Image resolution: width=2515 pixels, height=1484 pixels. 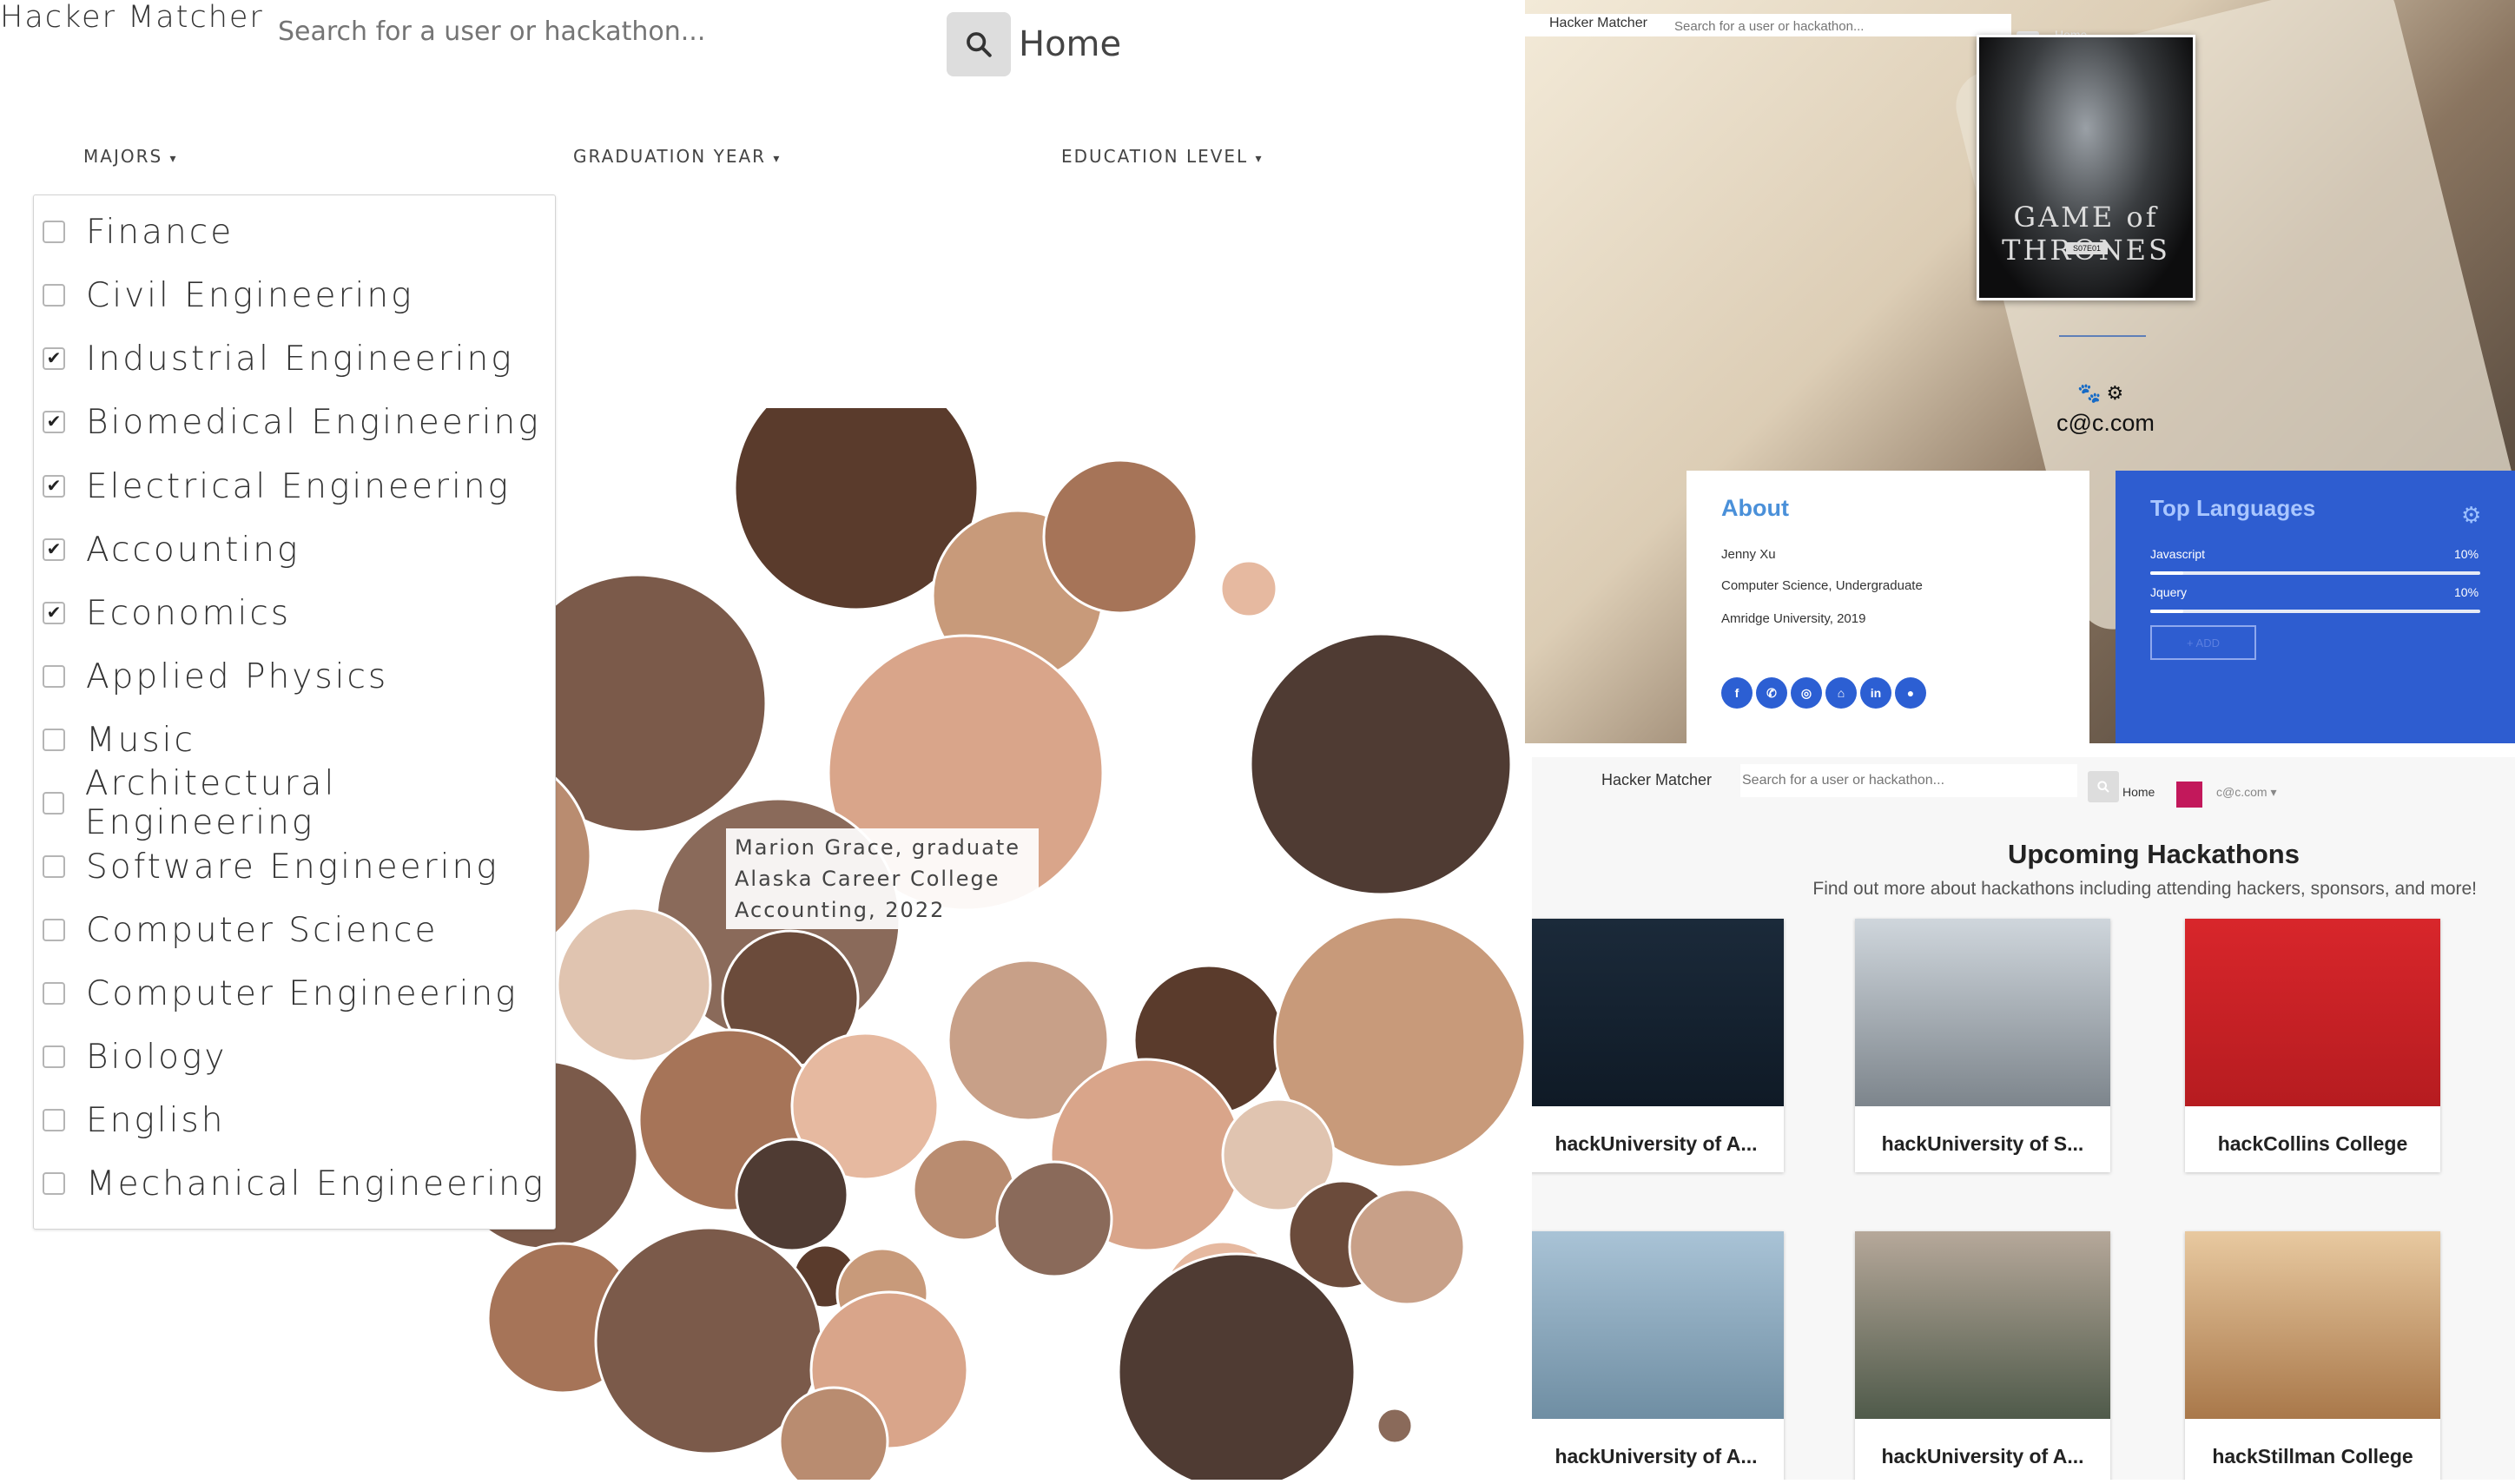 What do you see at coordinates (160, 232) in the screenshot?
I see `major-label: Finance` at bounding box center [160, 232].